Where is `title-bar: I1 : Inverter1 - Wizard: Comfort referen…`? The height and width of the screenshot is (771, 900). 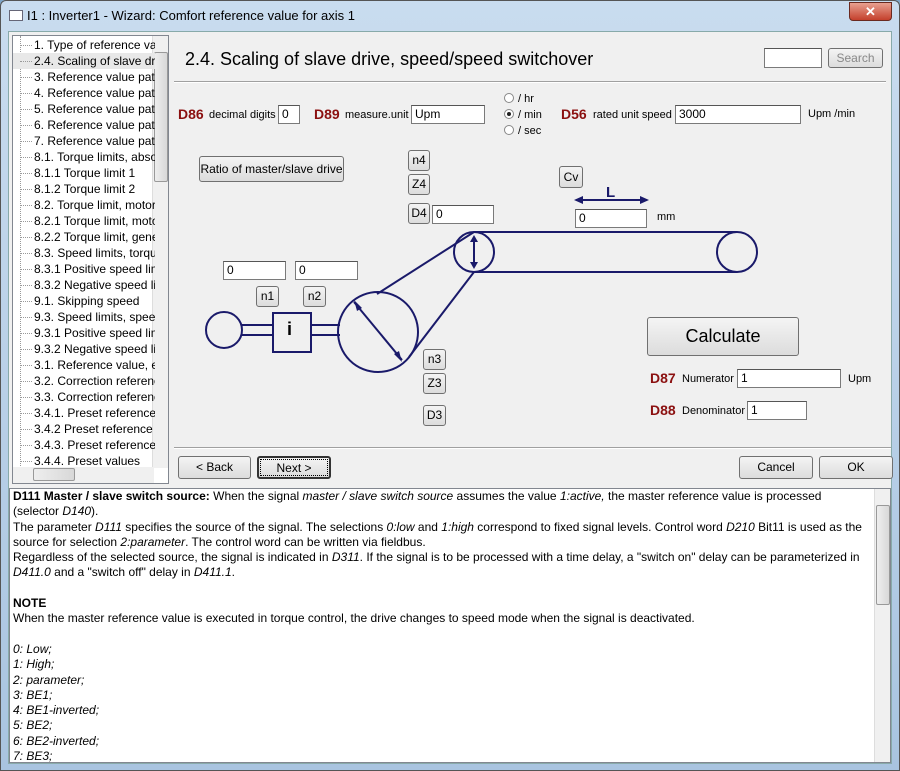 title-bar: I1 : Inverter1 - Wizard: Comfort referen… is located at coordinates (450, 15).